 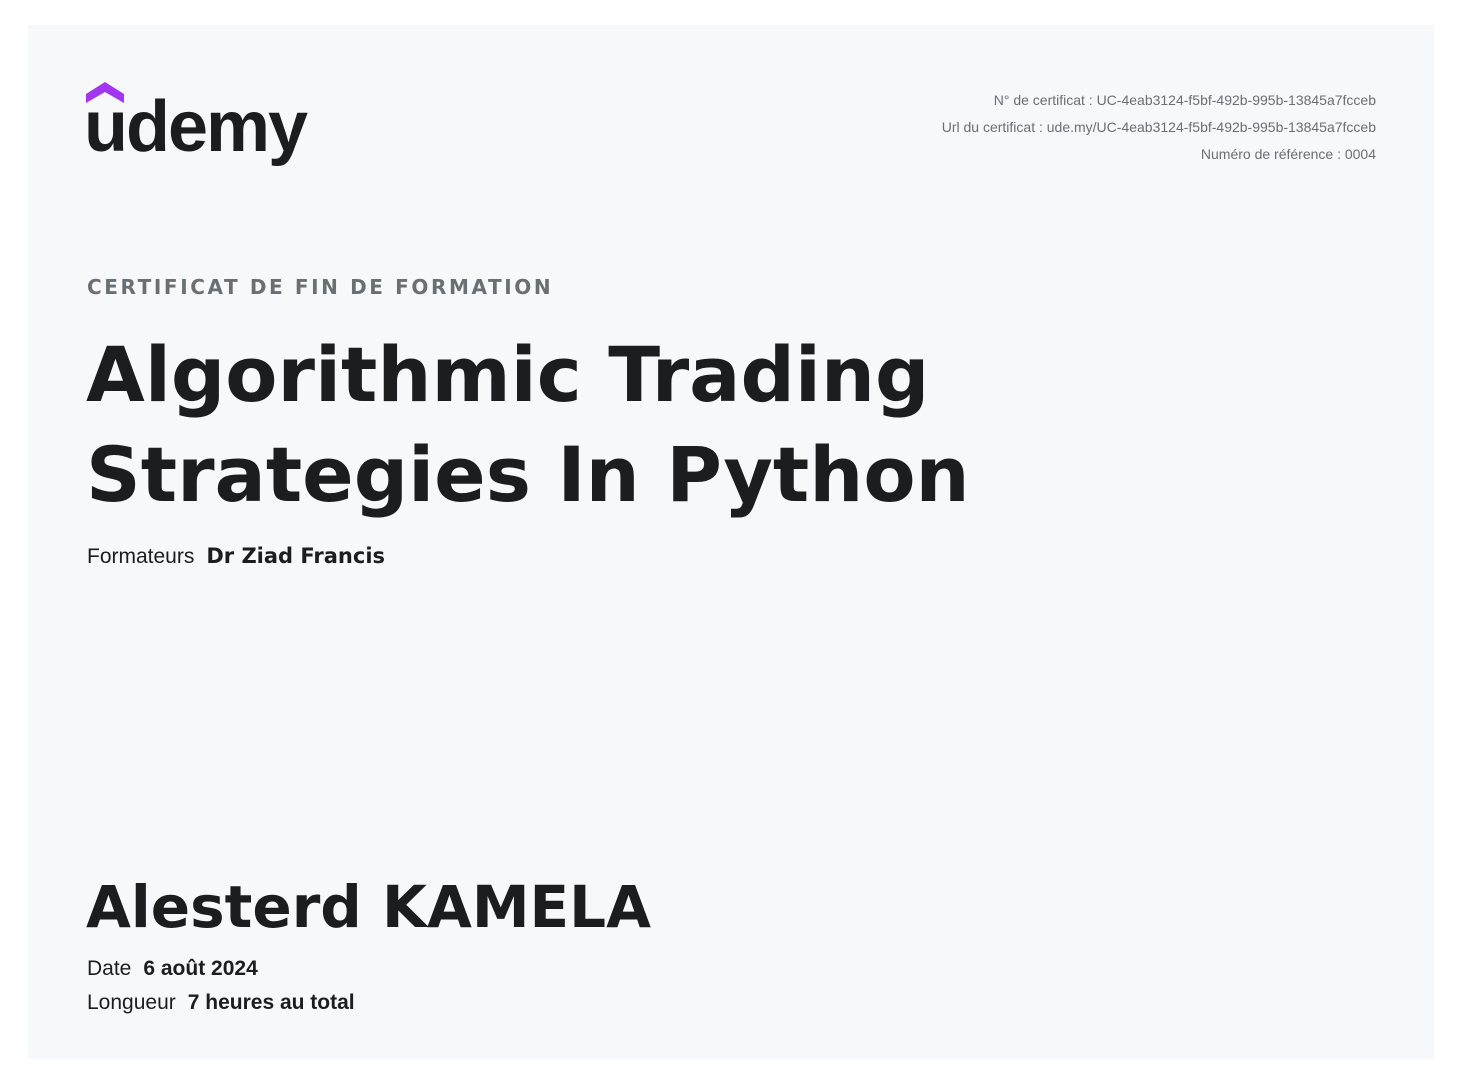 I want to click on student-name: Alesterd KAMELA, so click(x=369, y=907).